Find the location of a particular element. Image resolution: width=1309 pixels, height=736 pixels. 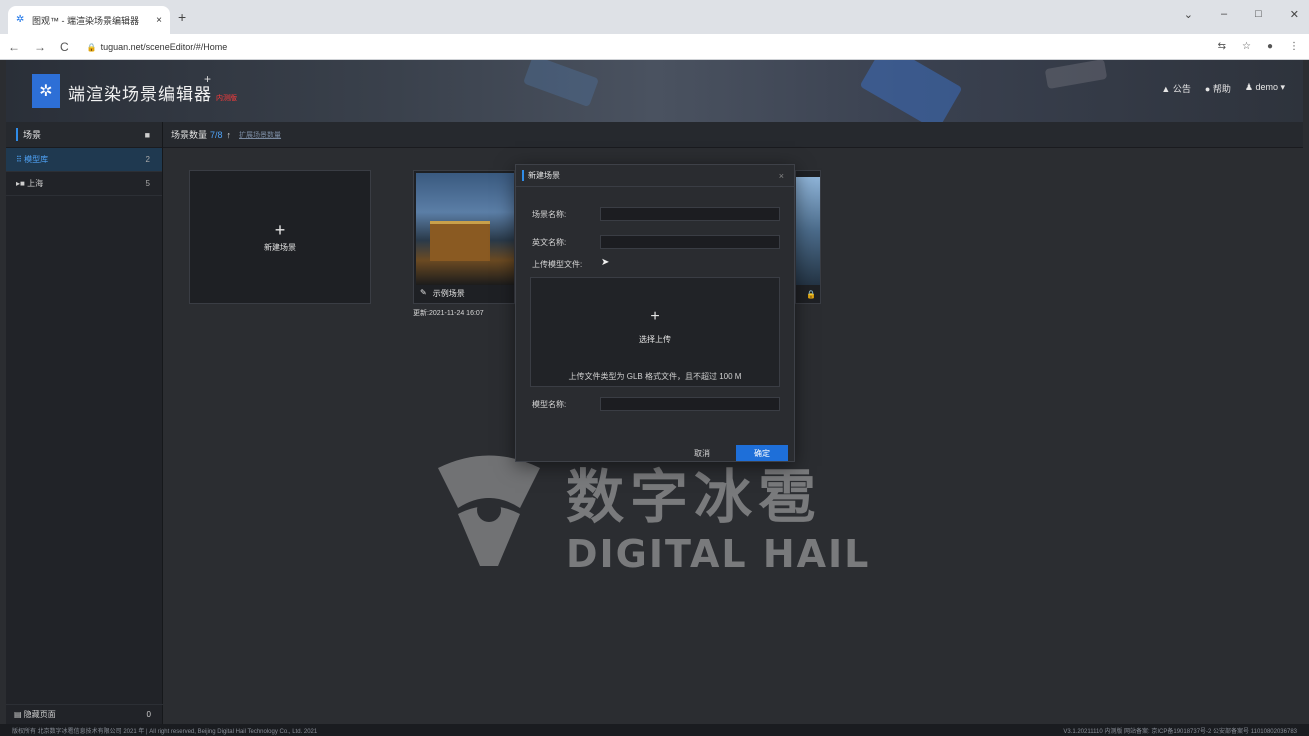

maximize-button: □ is located at coordinates (1258, 14).